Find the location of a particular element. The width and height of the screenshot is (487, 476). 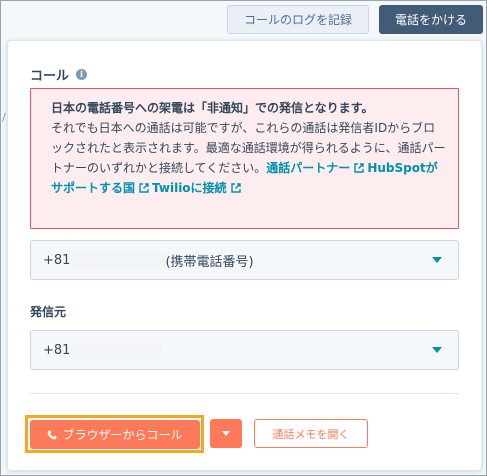

browser-call-button: ブラウザーからコール is located at coordinates (115, 434).